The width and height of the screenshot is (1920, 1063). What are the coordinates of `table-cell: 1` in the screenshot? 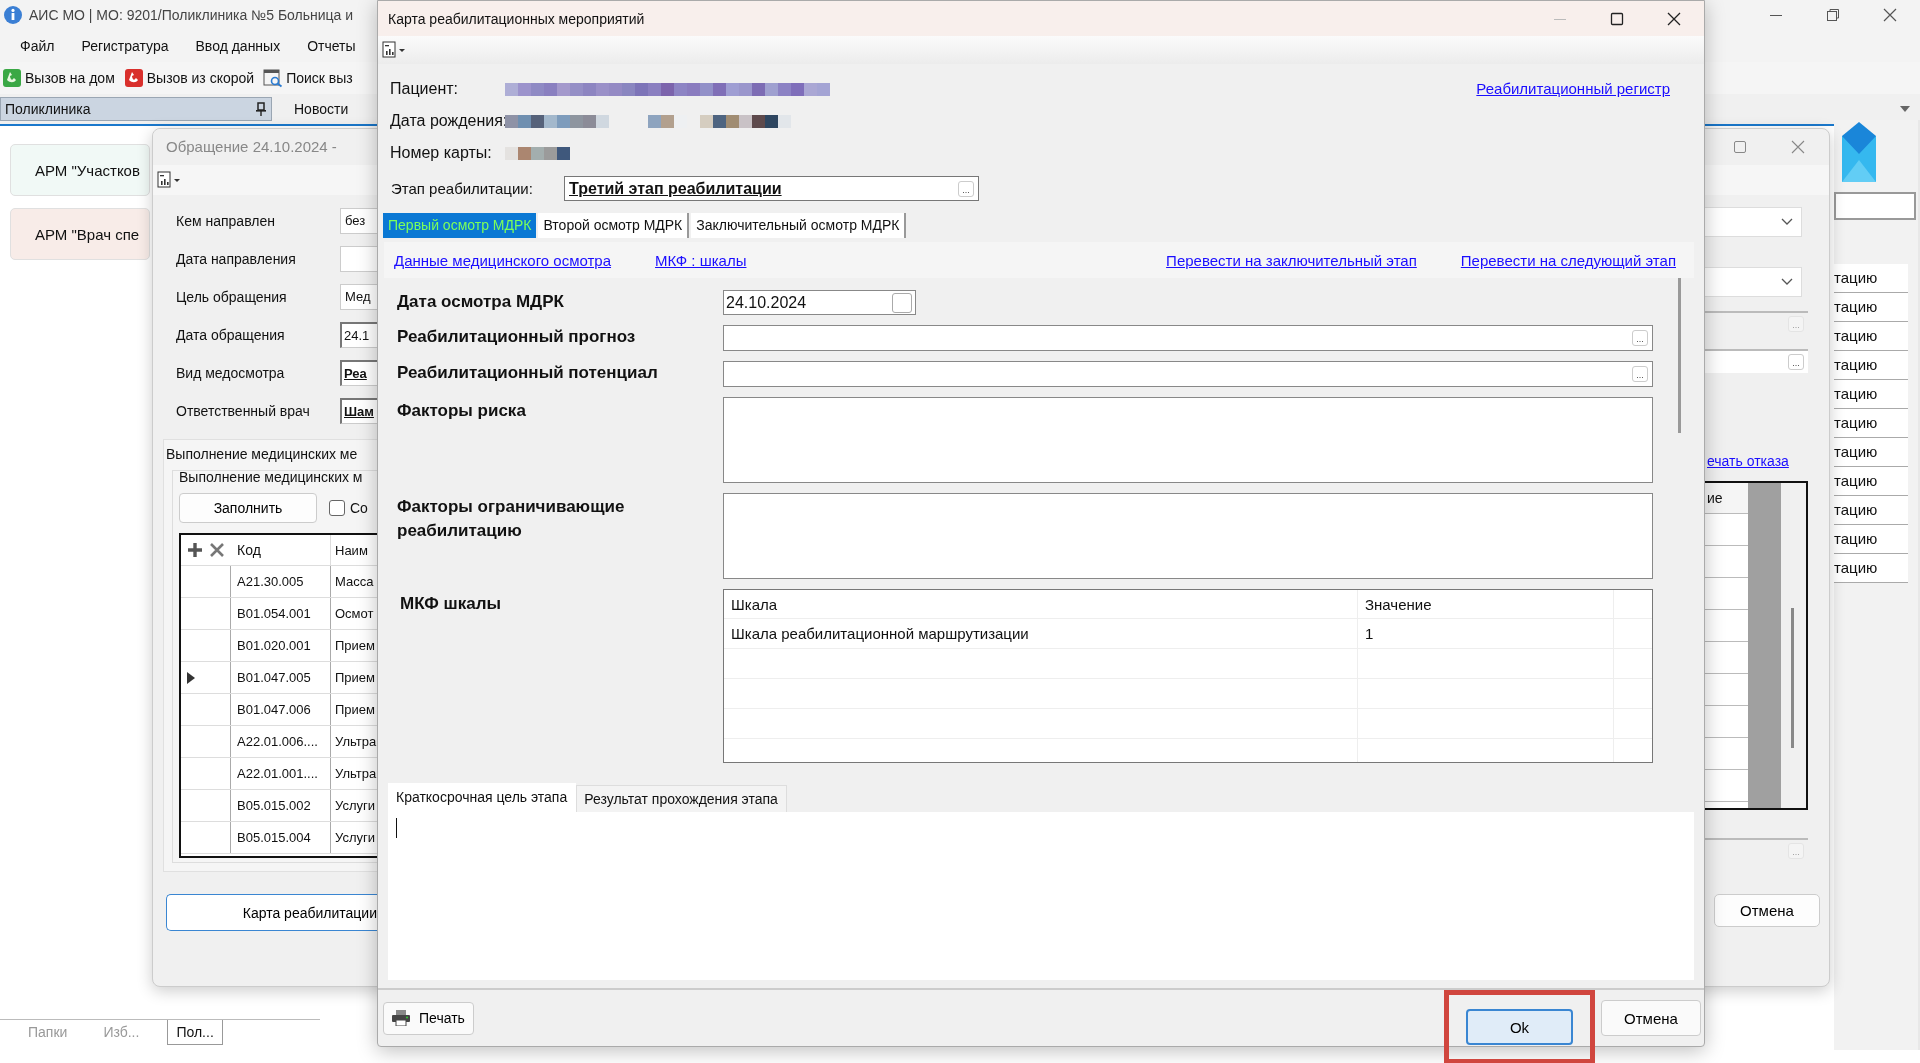 It's located at (1486, 634).